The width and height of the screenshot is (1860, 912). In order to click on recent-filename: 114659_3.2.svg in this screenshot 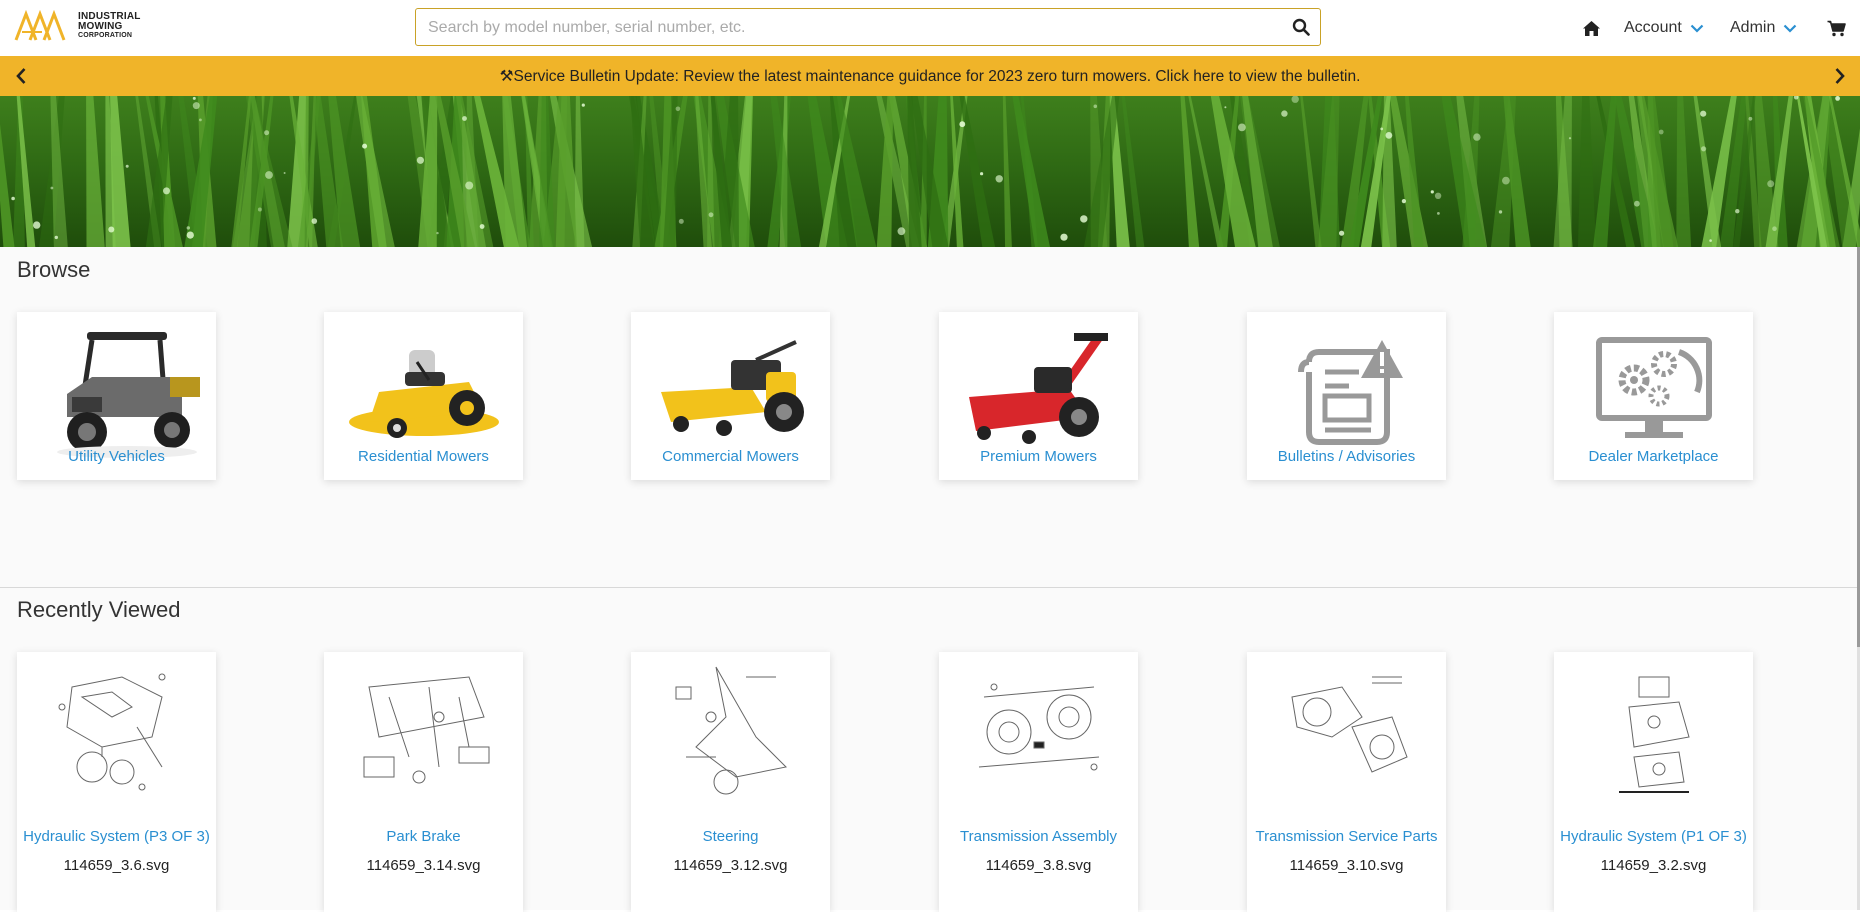, I will do `click(1653, 865)`.